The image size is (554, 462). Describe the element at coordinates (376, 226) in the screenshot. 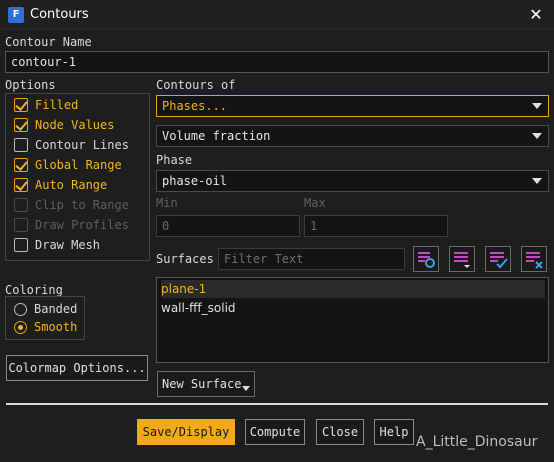

I see `max-input: 1` at that location.